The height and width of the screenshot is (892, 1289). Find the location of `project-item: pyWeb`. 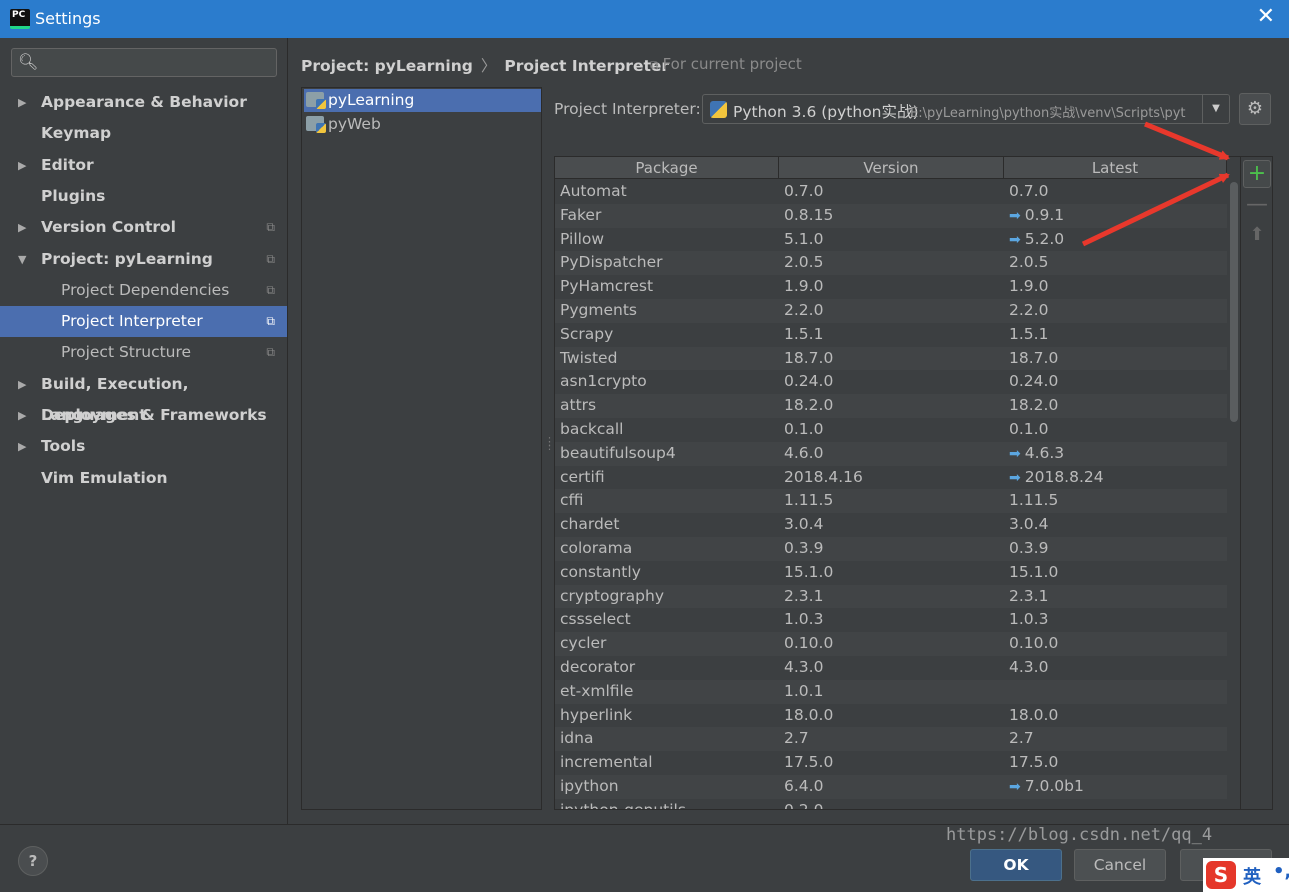

project-item: pyWeb is located at coordinates (422, 124).